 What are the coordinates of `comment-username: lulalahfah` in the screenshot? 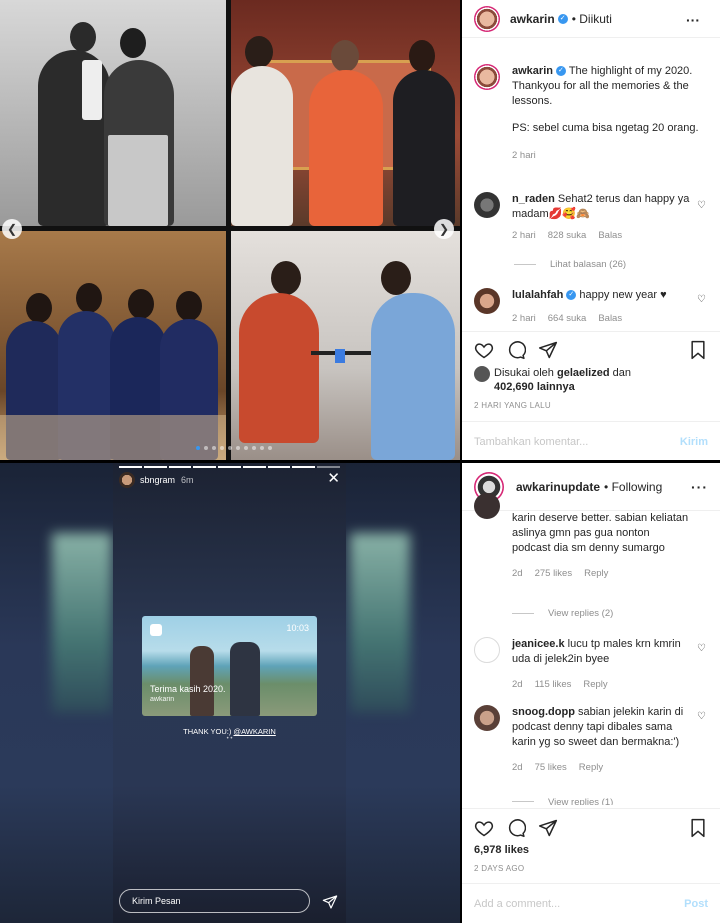 It's located at (537, 295).